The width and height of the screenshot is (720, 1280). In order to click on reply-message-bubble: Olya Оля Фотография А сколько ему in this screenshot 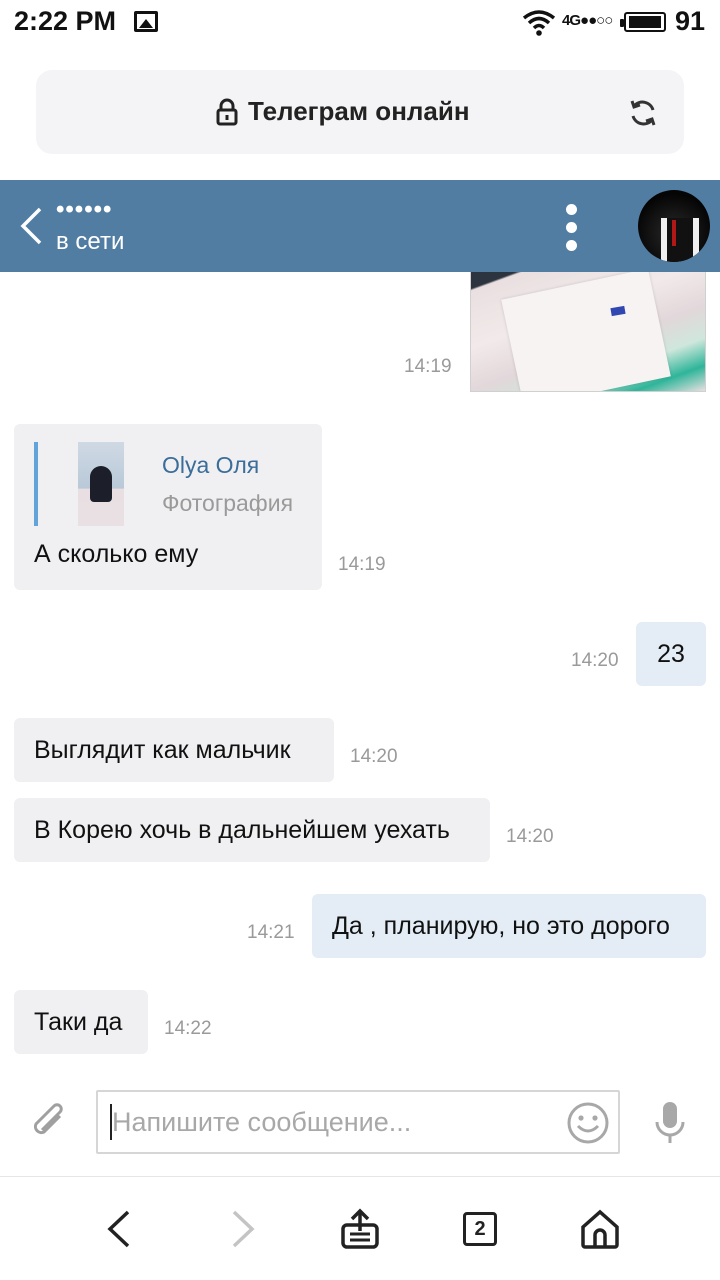, I will do `click(168, 507)`.